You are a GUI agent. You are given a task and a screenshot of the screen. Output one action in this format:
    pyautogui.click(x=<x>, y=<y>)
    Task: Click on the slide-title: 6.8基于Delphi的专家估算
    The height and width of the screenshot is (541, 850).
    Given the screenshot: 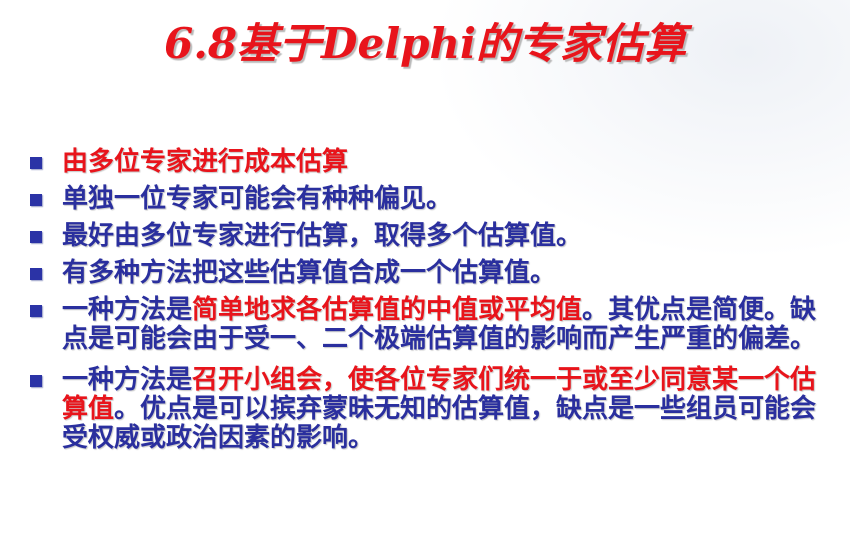 What is the action you would take?
    pyautogui.click(x=425, y=43)
    